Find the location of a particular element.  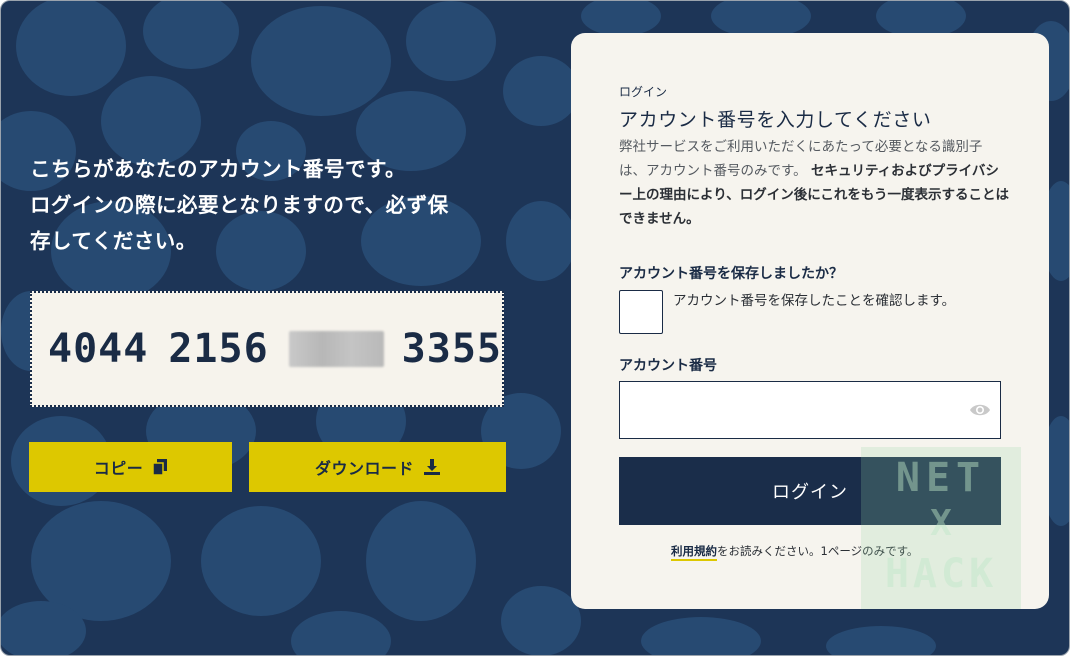

watermark-line-1: NET is located at coordinates (941, 478).